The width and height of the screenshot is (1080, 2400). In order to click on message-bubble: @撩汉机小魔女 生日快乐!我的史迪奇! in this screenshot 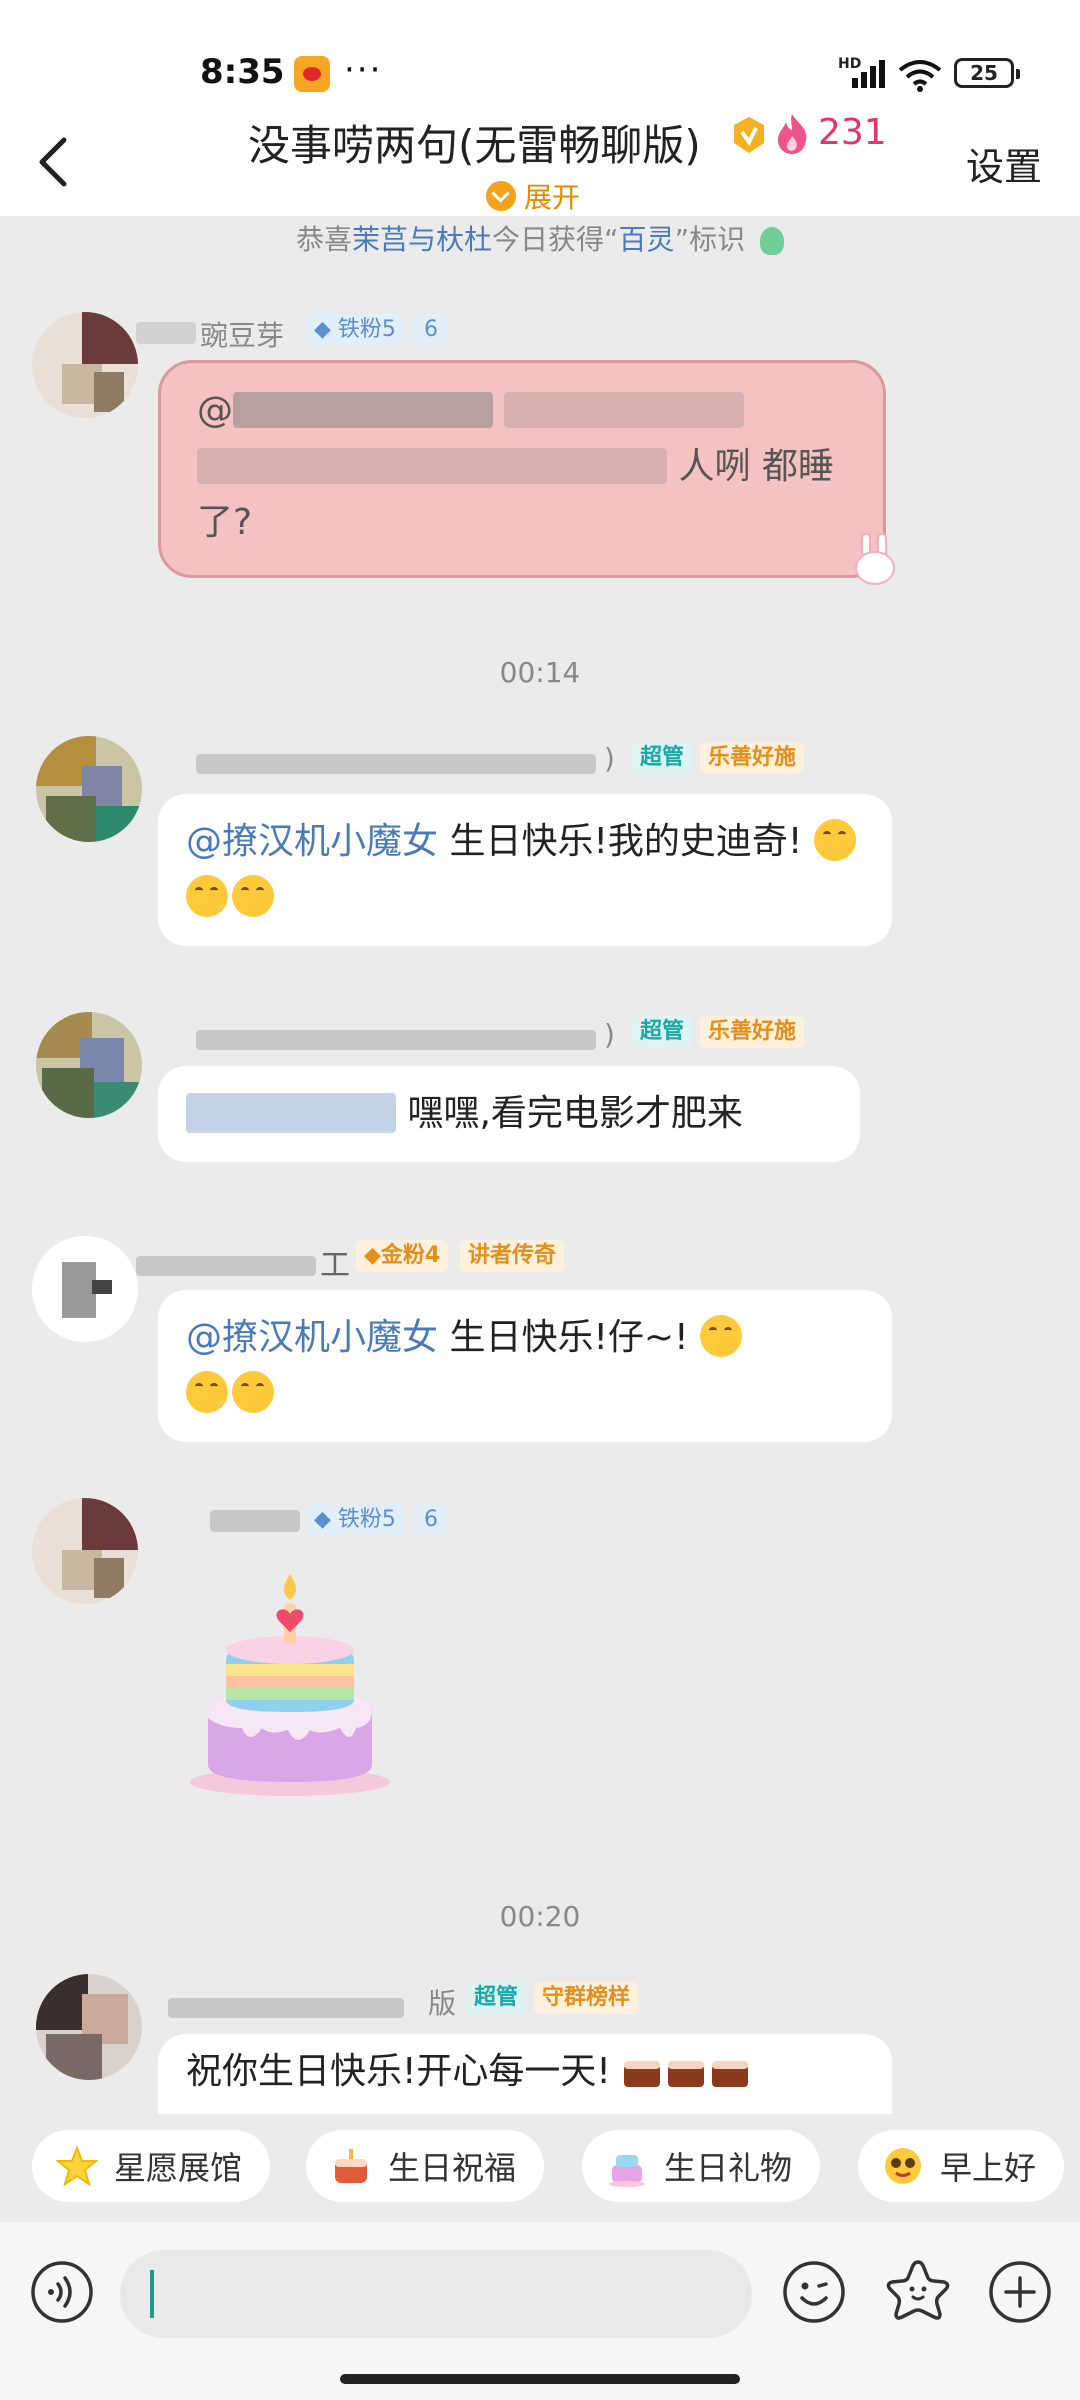, I will do `click(525, 870)`.